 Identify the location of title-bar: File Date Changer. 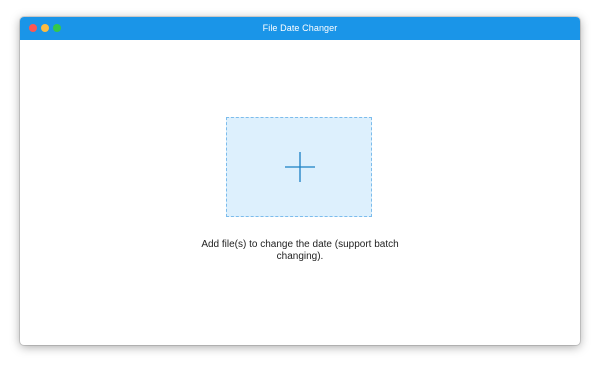
(300, 28).